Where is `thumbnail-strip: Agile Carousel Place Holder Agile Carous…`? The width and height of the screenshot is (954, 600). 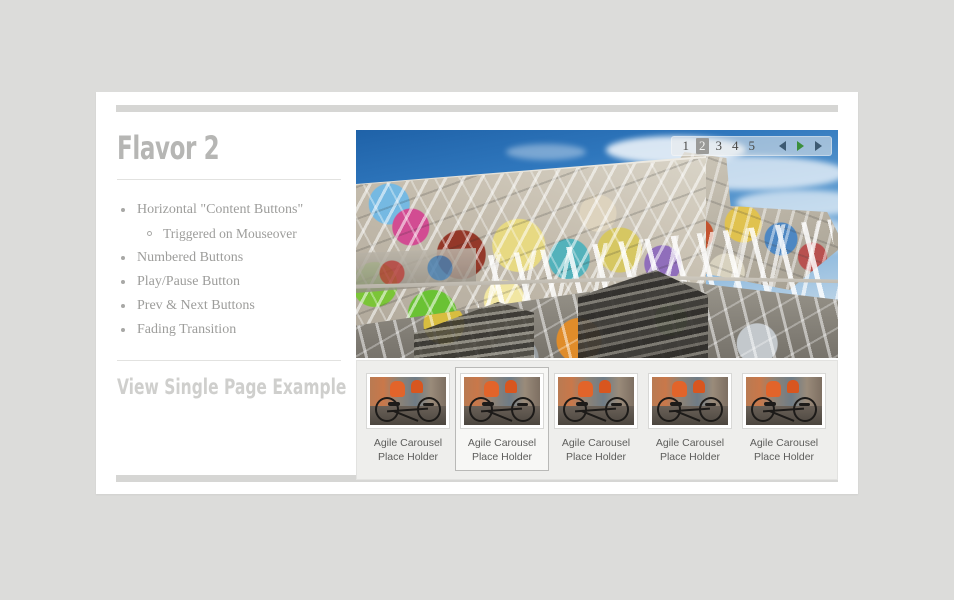 thumbnail-strip: Agile Carousel Place Holder Agile Carous… is located at coordinates (597, 420).